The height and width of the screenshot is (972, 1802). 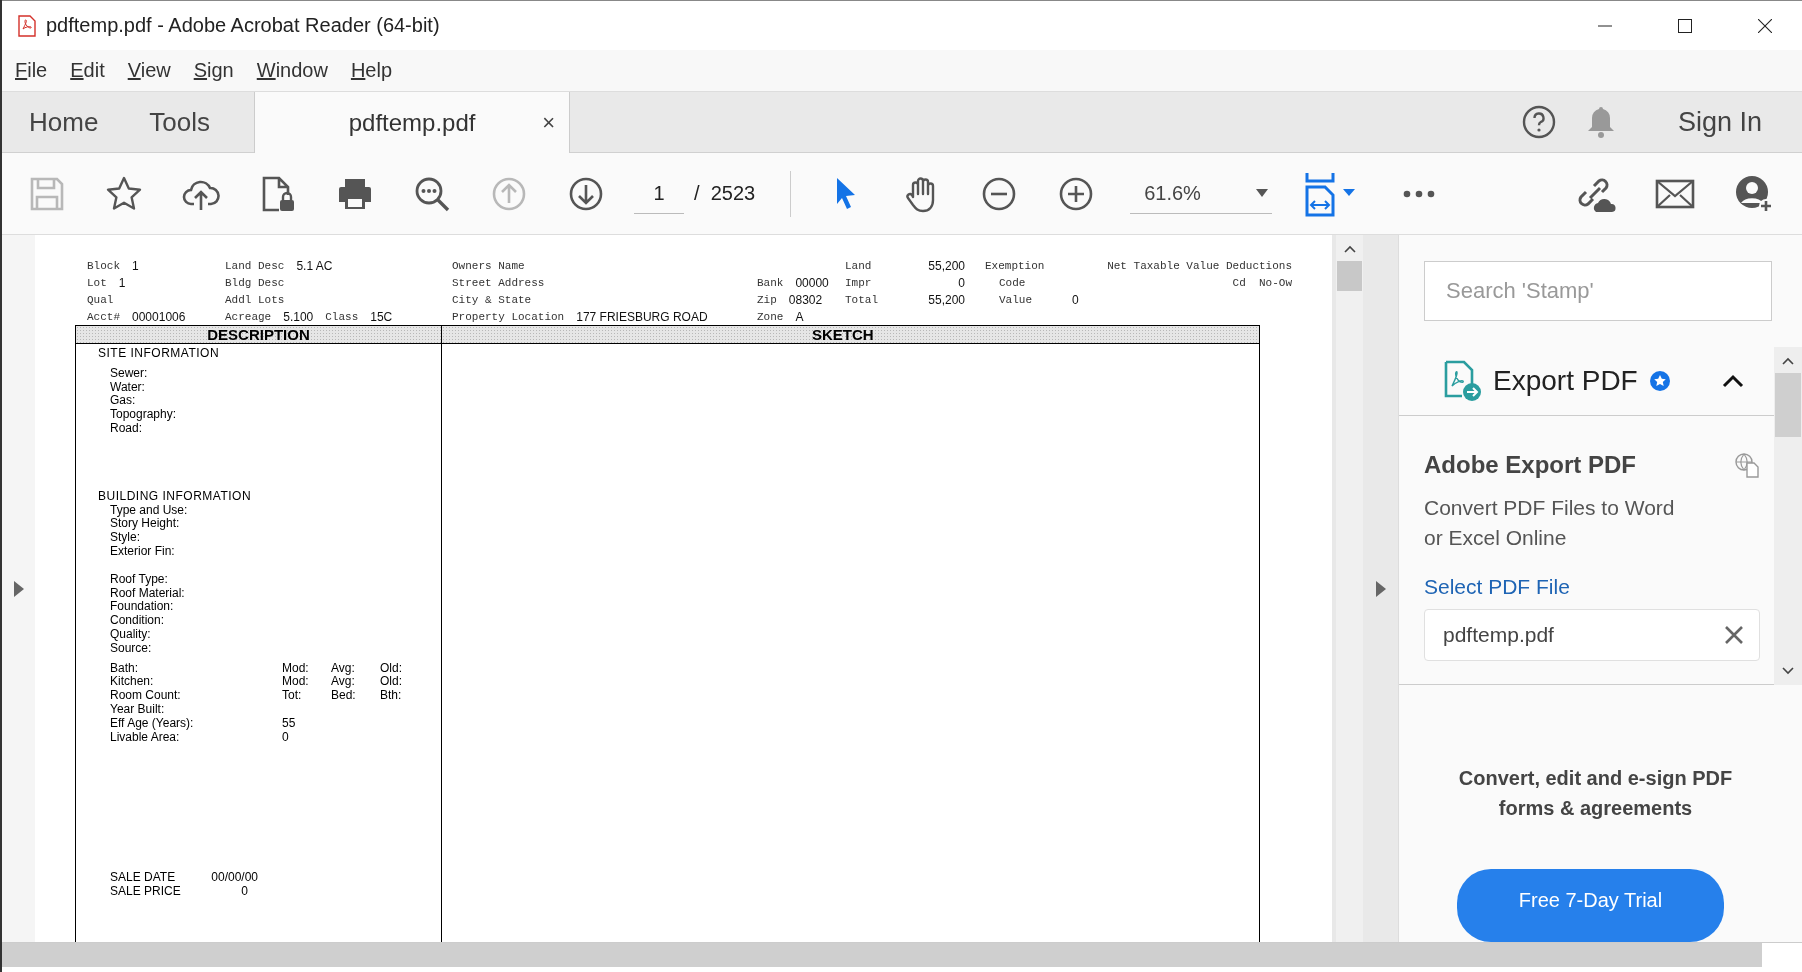 What do you see at coordinates (1380, 588) in the screenshot?
I see `expand-right-icon` at bounding box center [1380, 588].